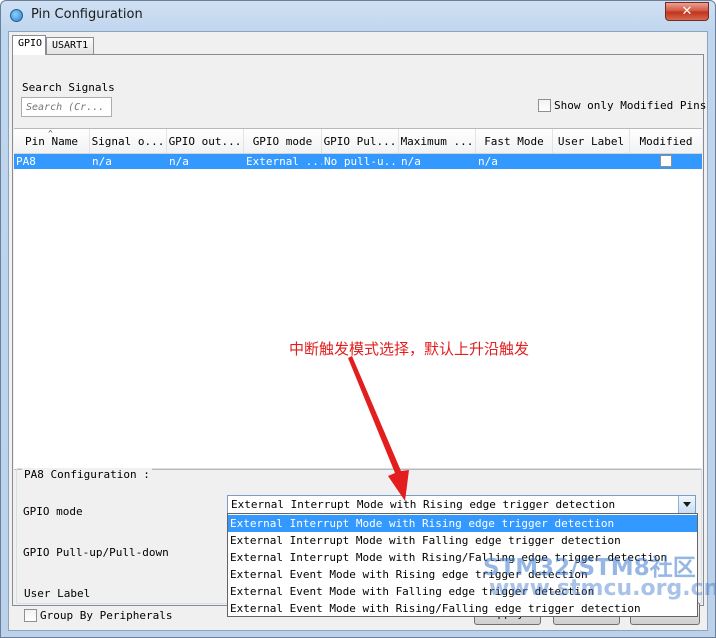  What do you see at coordinates (687, 11) in the screenshot?
I see `close-button: ✕` at bounding box center [687, 11].